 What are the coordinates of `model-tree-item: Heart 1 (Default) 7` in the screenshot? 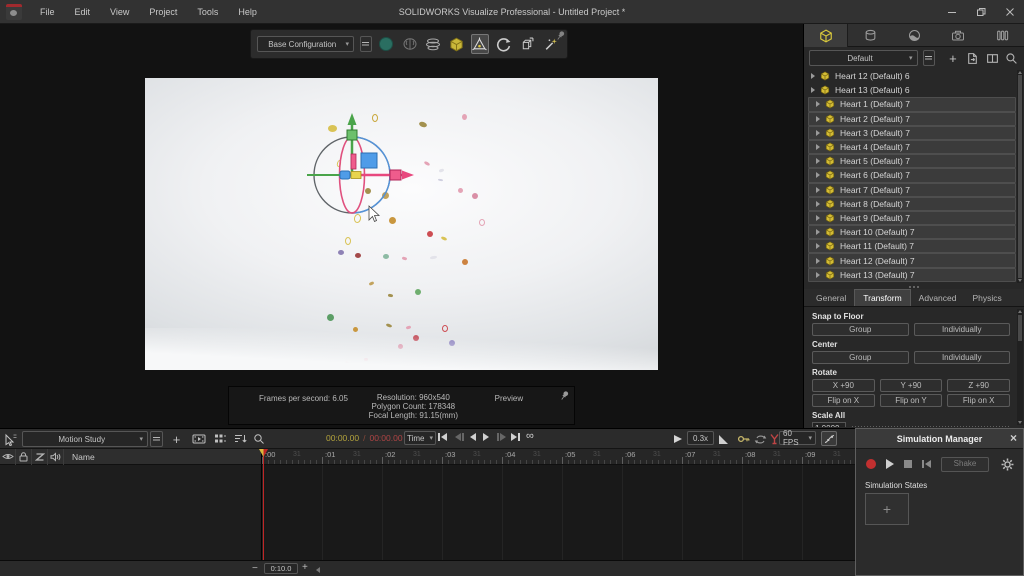 It's located at (912, 104).